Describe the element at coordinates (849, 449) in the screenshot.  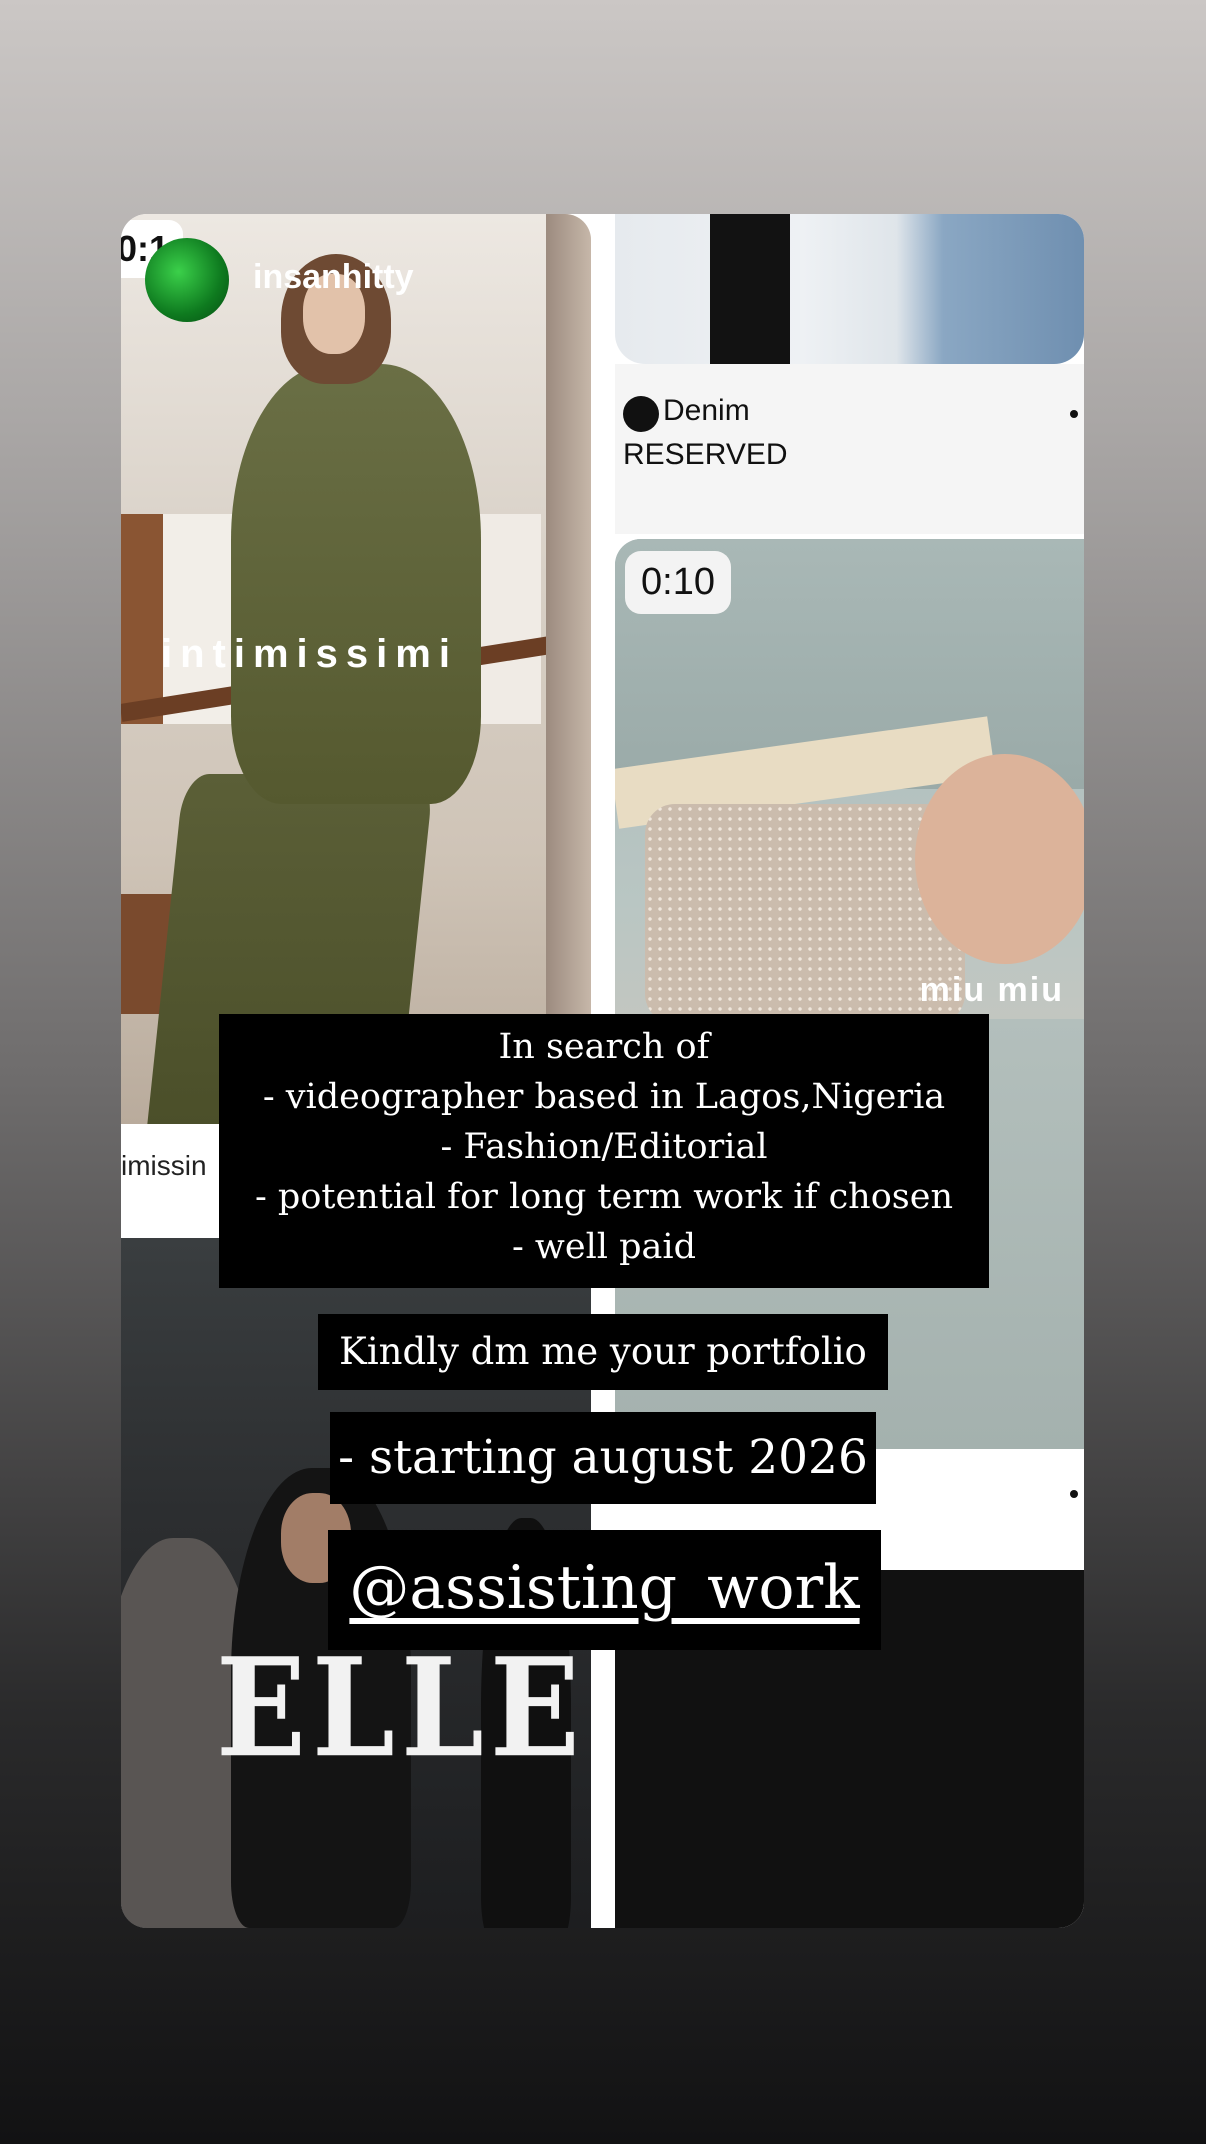
I see `pin-info-denim: Denim RESERVED` at that location.